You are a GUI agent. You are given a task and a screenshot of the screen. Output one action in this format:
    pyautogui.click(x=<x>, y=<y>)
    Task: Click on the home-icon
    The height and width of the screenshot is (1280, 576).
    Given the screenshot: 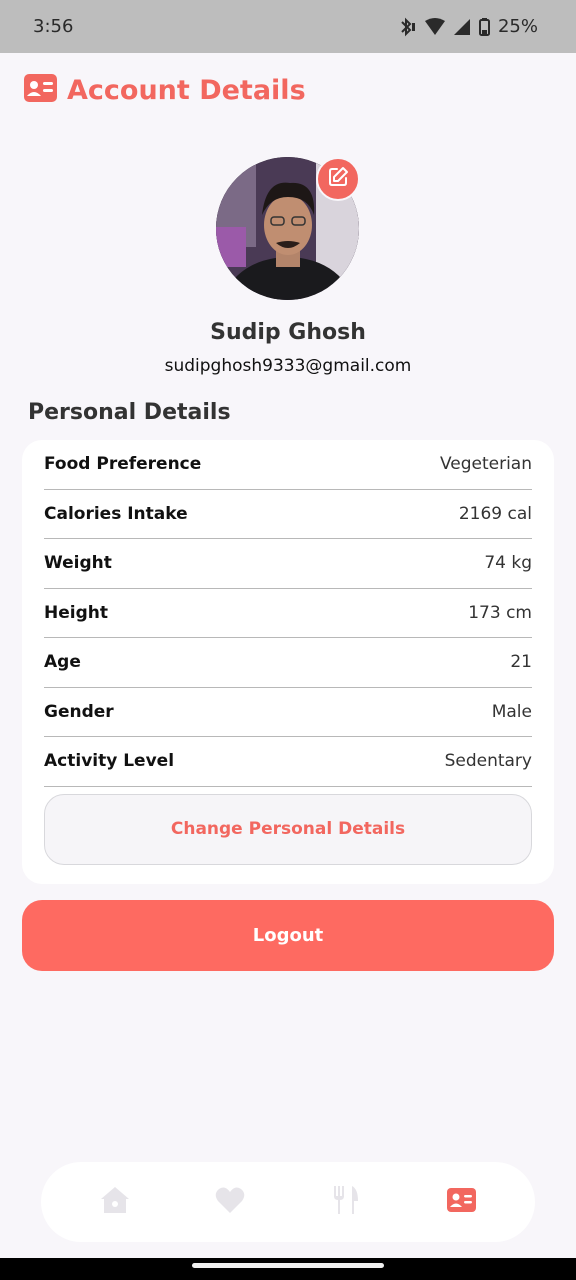 What is the action you would take?
    pyautogui.click(x=115, y=1202)
    